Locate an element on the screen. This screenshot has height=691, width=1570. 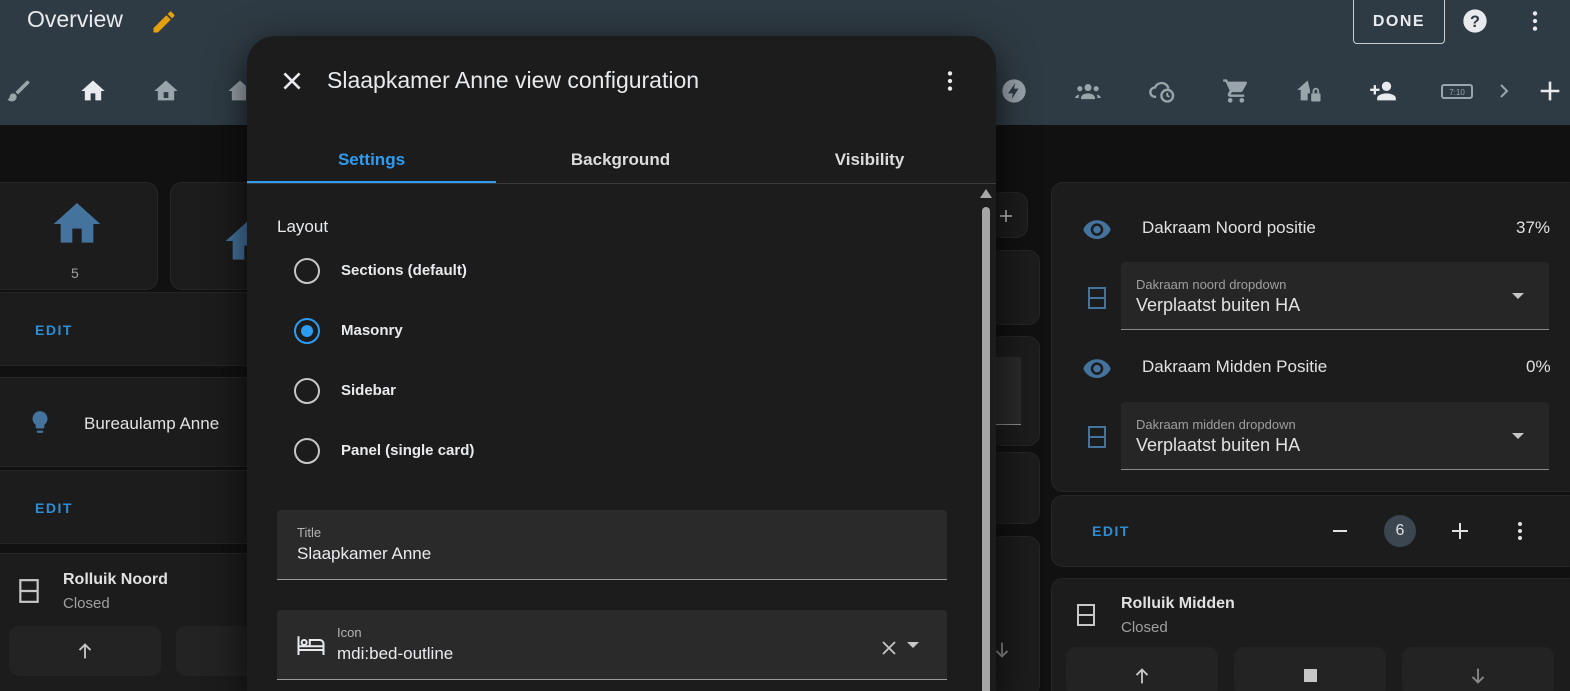
close-icon is located at coordinates (292, 81).